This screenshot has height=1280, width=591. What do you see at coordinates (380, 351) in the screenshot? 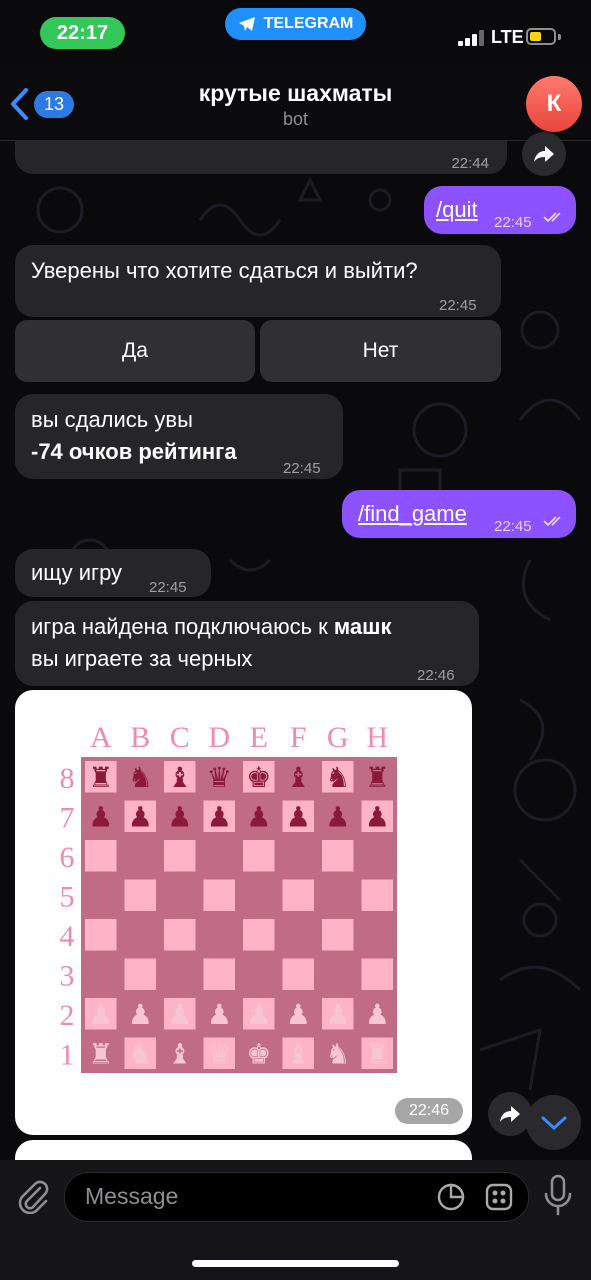
I see `inline-button-no: Нет` at bounding box center [380, 351].